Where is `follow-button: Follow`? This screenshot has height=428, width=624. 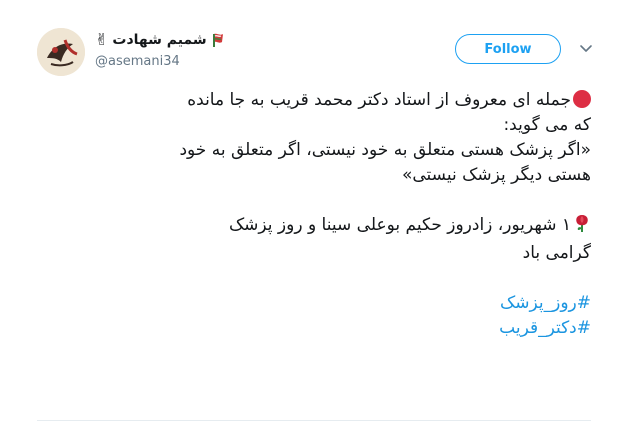 follow-button: Follow is located at coordinates (508, 49).